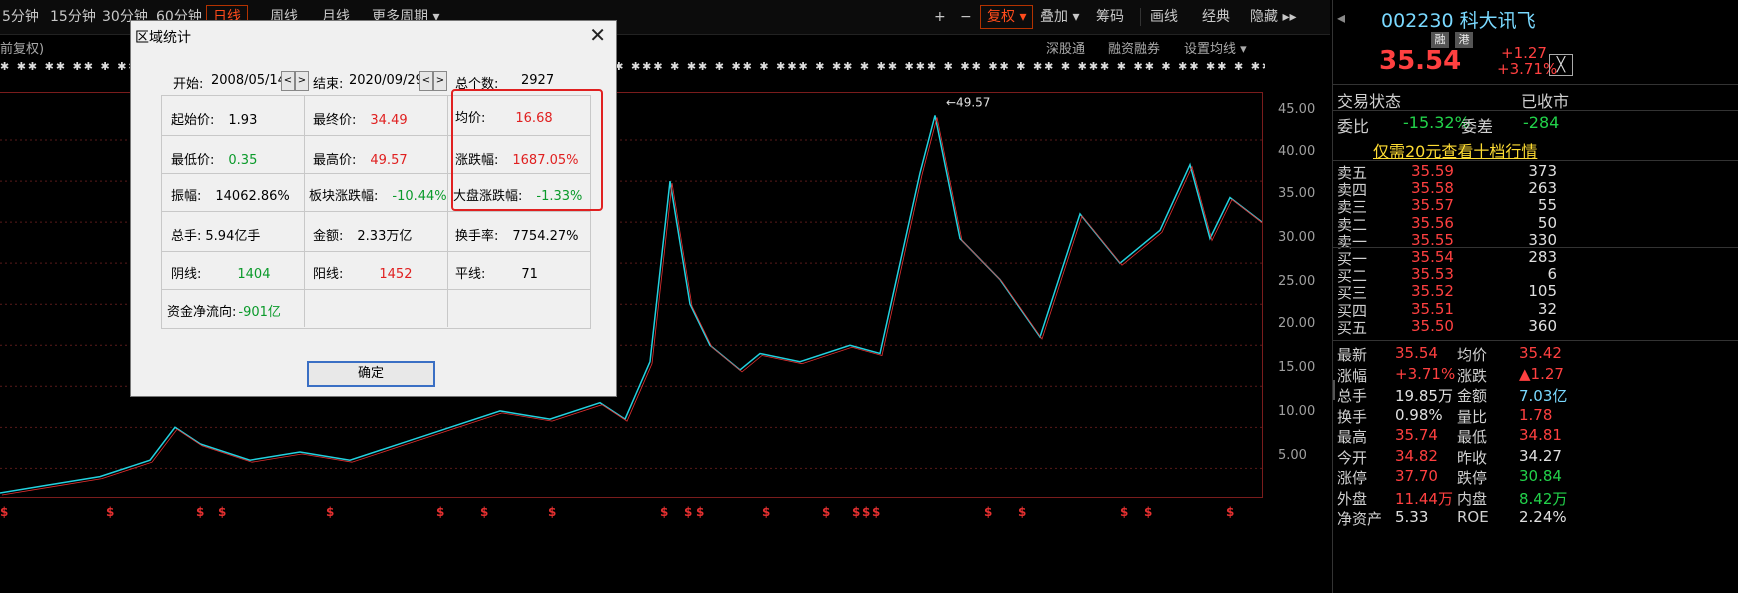  What do you see at coordinates (1334, 390) in the screenshot?
I see `panel-splitter` at bounding box center [1334, 390].